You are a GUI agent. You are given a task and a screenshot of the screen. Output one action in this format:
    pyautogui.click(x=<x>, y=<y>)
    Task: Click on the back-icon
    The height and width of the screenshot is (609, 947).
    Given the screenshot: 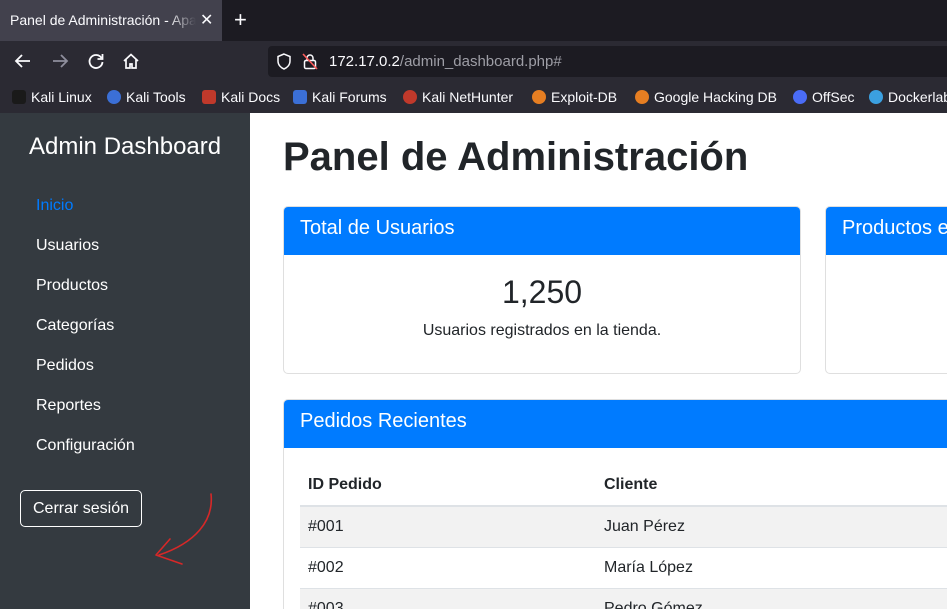 What is the action you would take?
    pyautogui.click(x=23, y=63)
    